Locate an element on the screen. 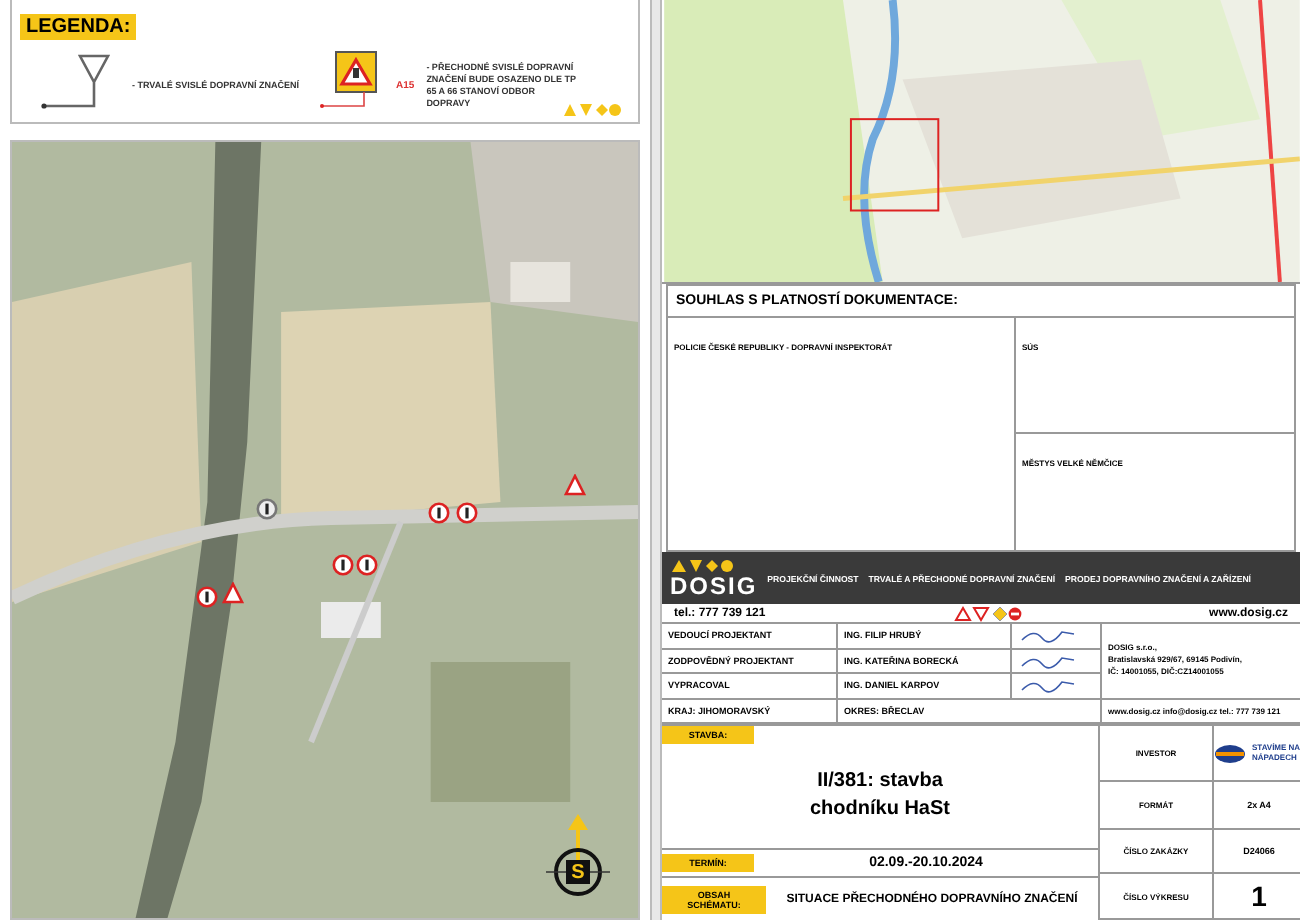  logo-shapes-icon is located at coordinates (702, 566).